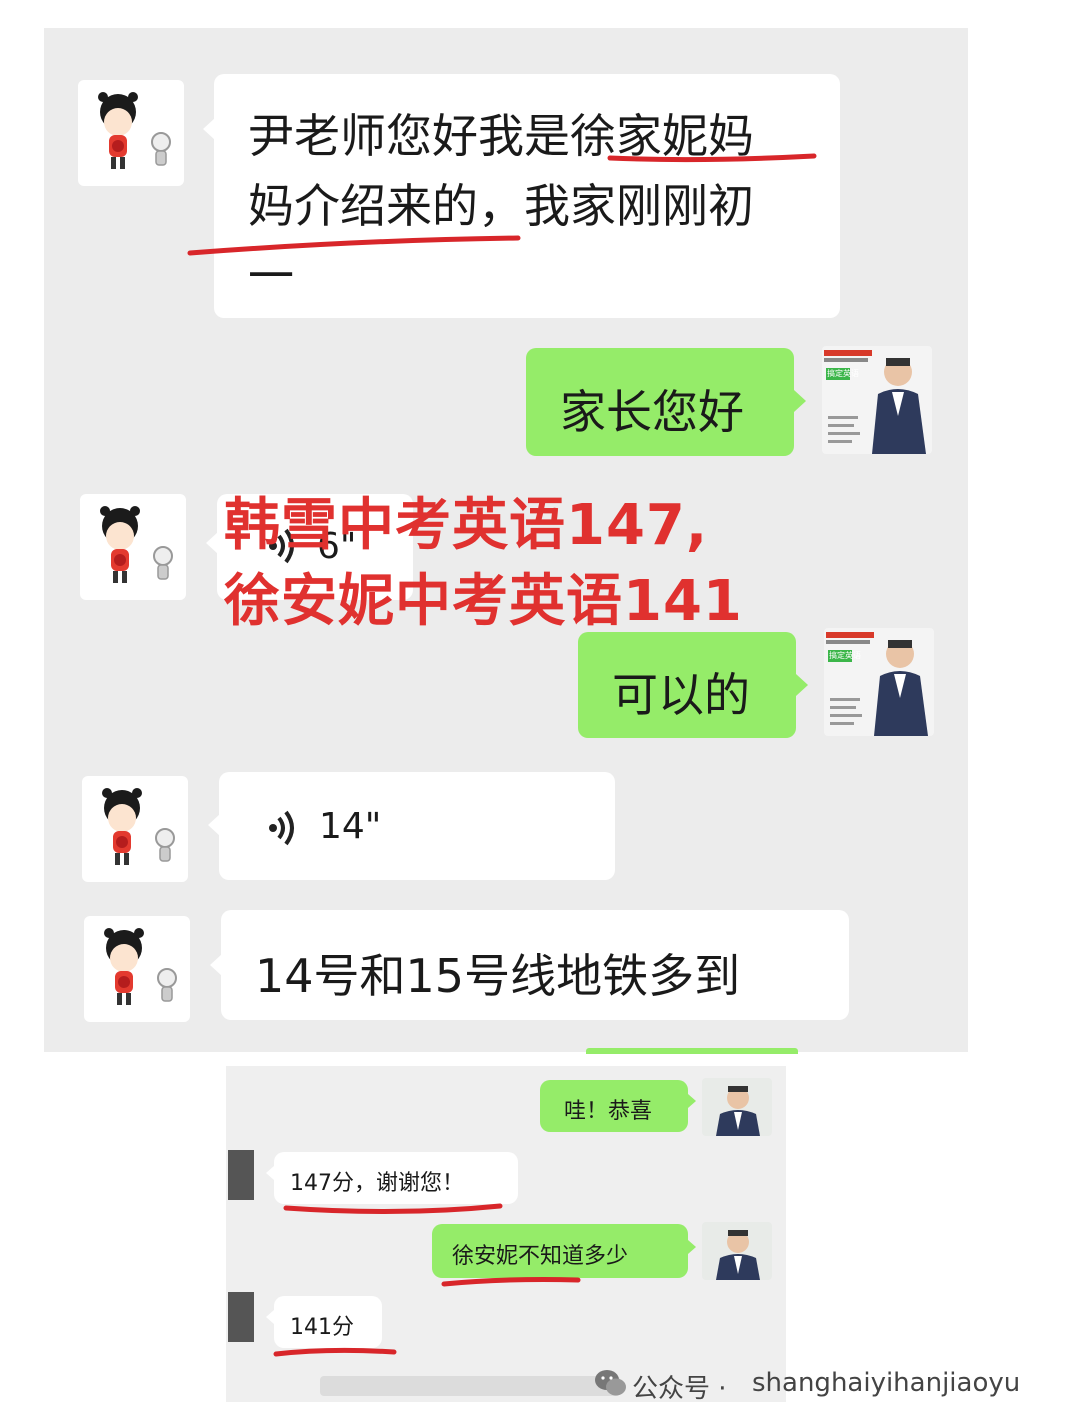  I want to click on cut-off-bubble, so click(692, 1051).